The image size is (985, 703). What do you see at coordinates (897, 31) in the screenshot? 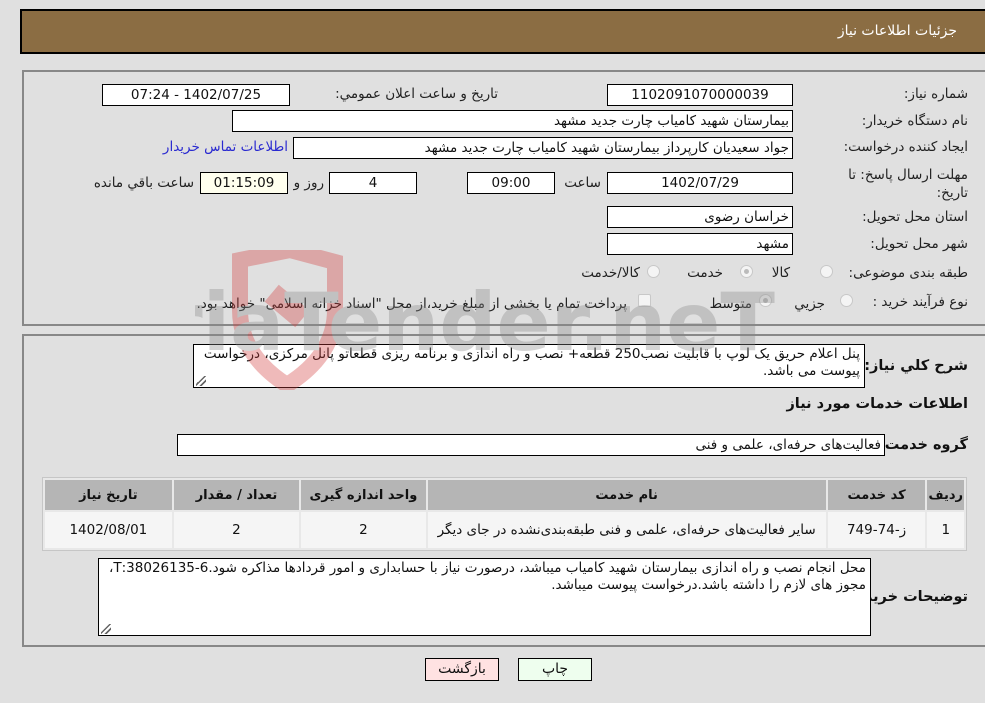
I see `page-title: جزئیات اطلاعات نیاز` at bounding box center [897, 31].